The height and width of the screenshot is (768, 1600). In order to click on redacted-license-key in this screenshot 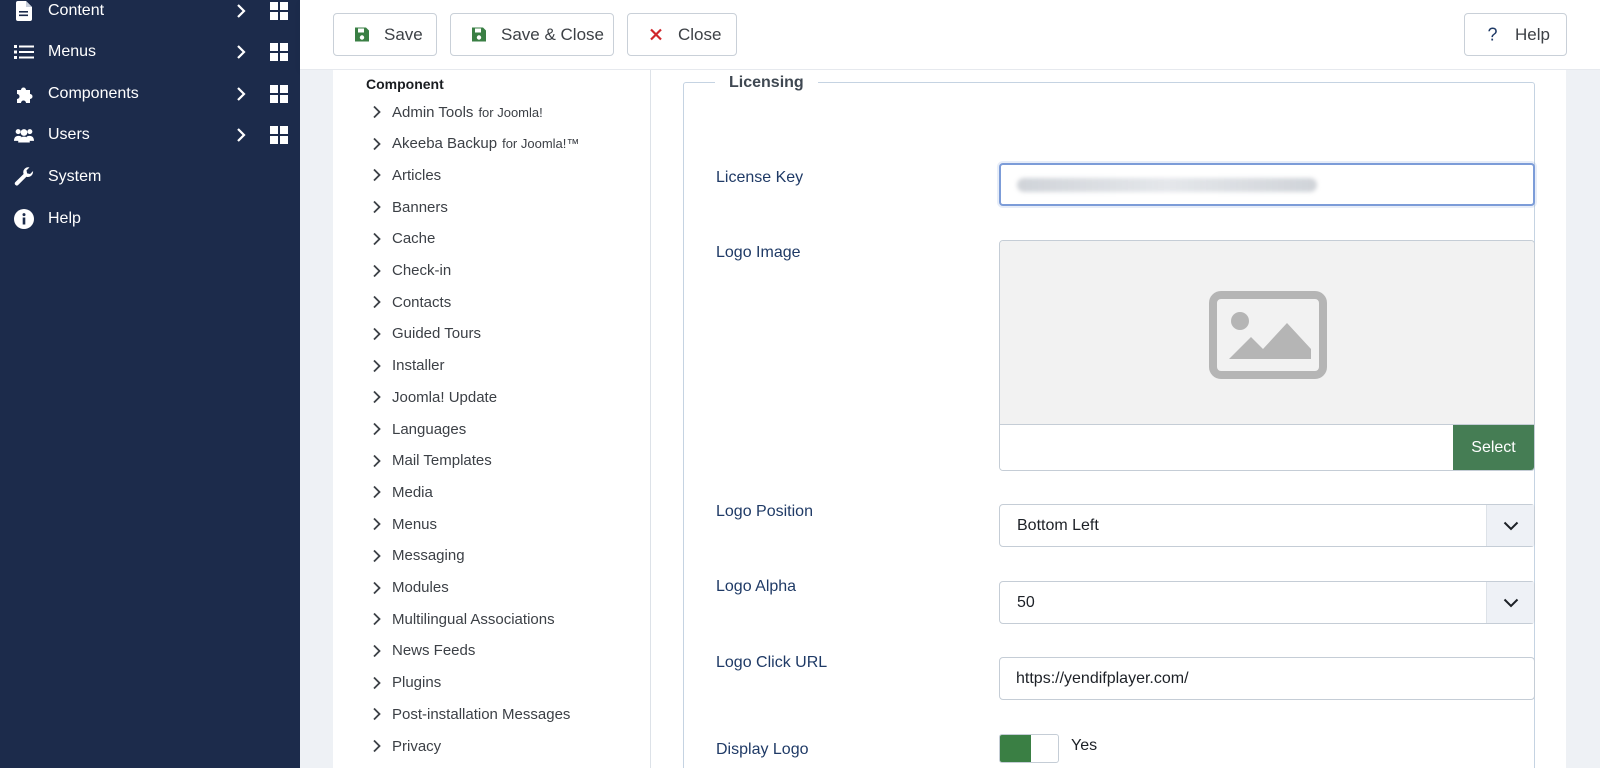, I will do `click(1167, 184)`.